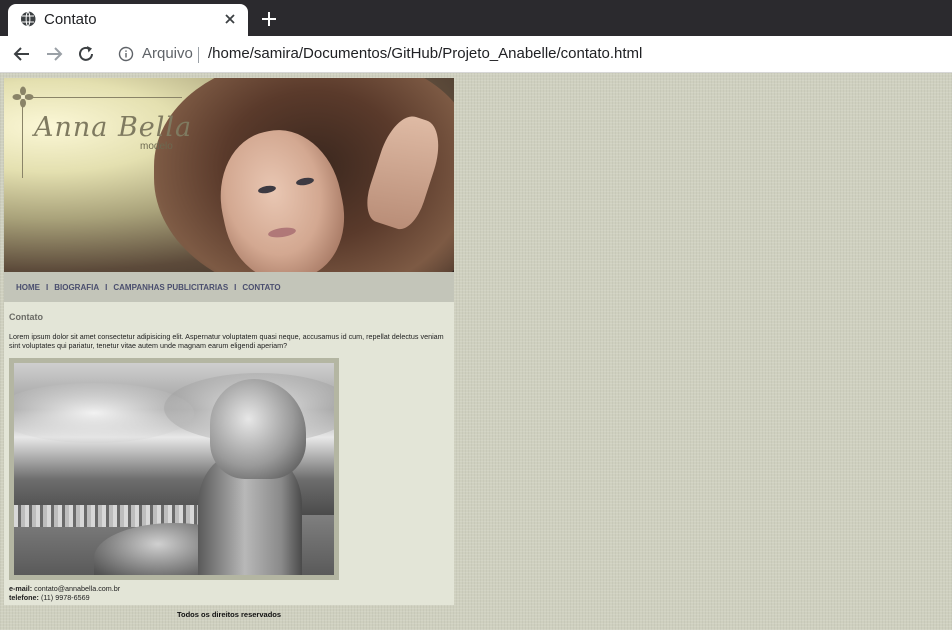 The image size is (952, 630). I want to click on arrow-right-icon, so click(54, 54).